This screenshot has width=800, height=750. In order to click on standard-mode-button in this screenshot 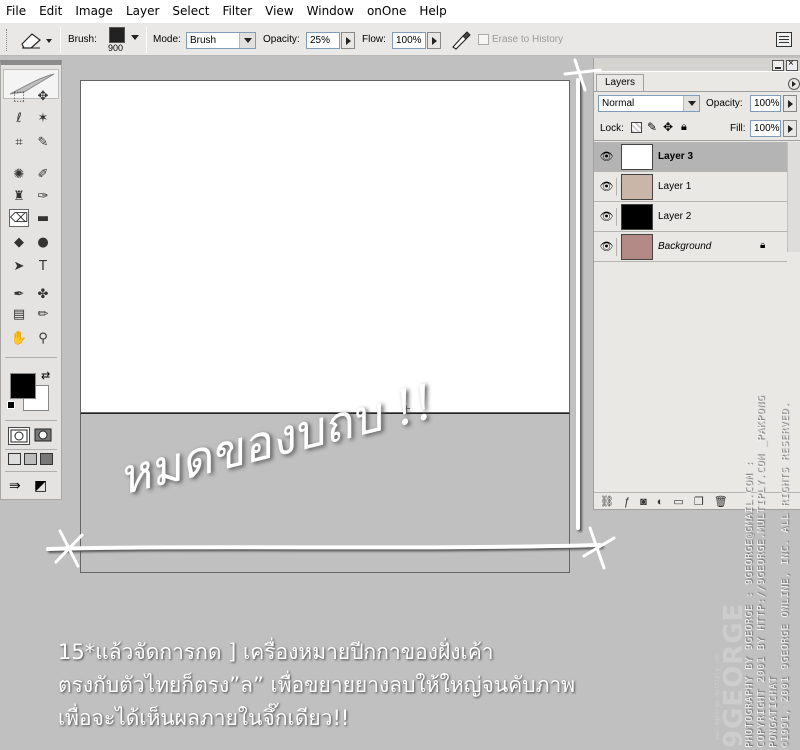, I will do `click(19, 436)`.